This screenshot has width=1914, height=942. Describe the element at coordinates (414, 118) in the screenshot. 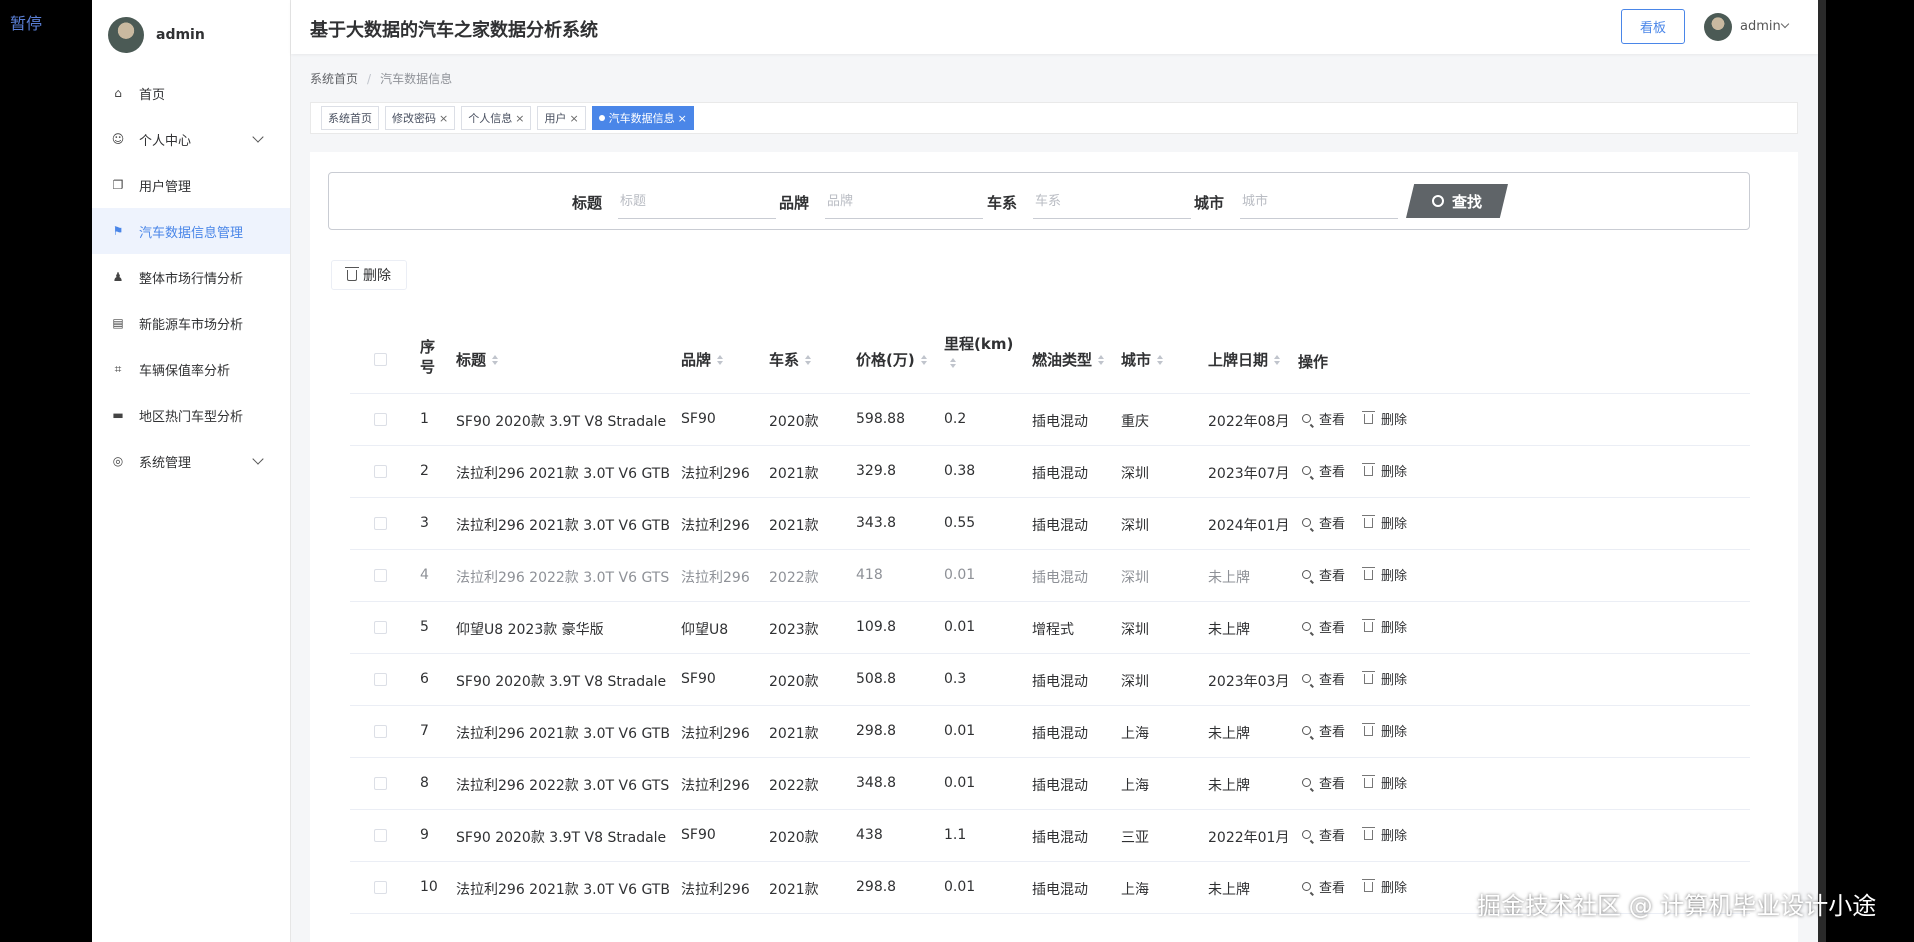

I see `tab-label: 修改密码` at that location.